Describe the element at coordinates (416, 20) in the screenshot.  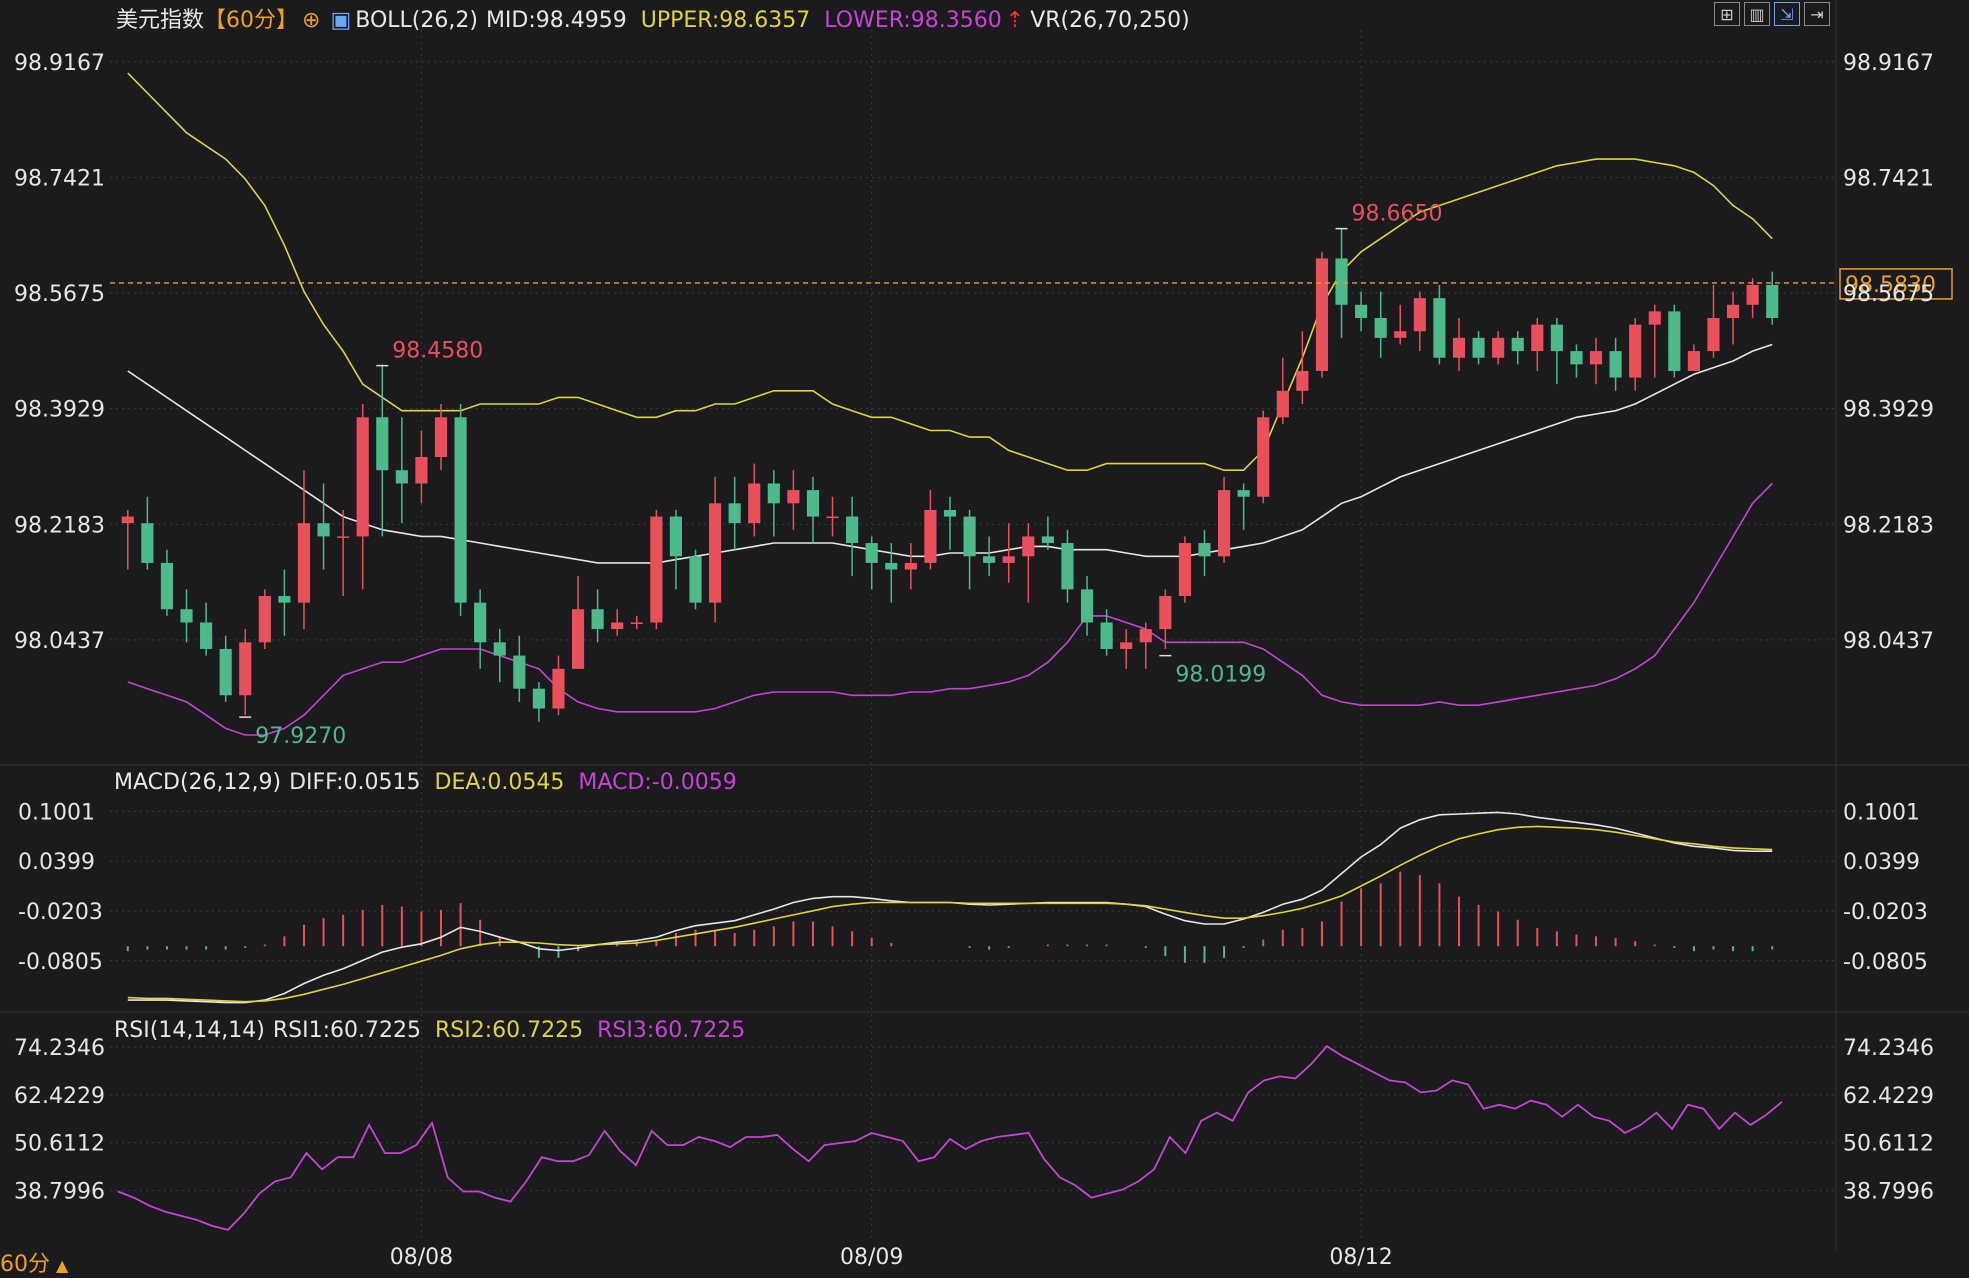
I see `boll-label: BOLL(26,2)` at that location.